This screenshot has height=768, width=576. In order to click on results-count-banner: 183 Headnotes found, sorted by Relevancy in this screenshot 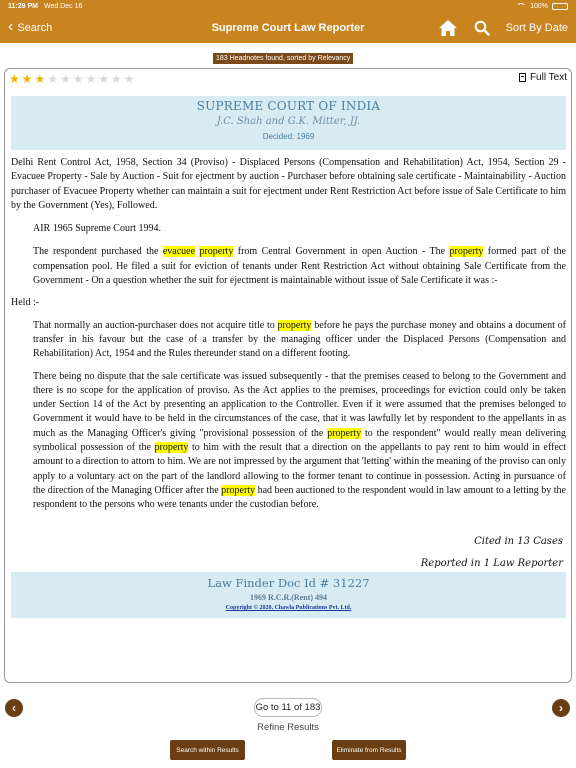, I will do `click(283, 58)`.